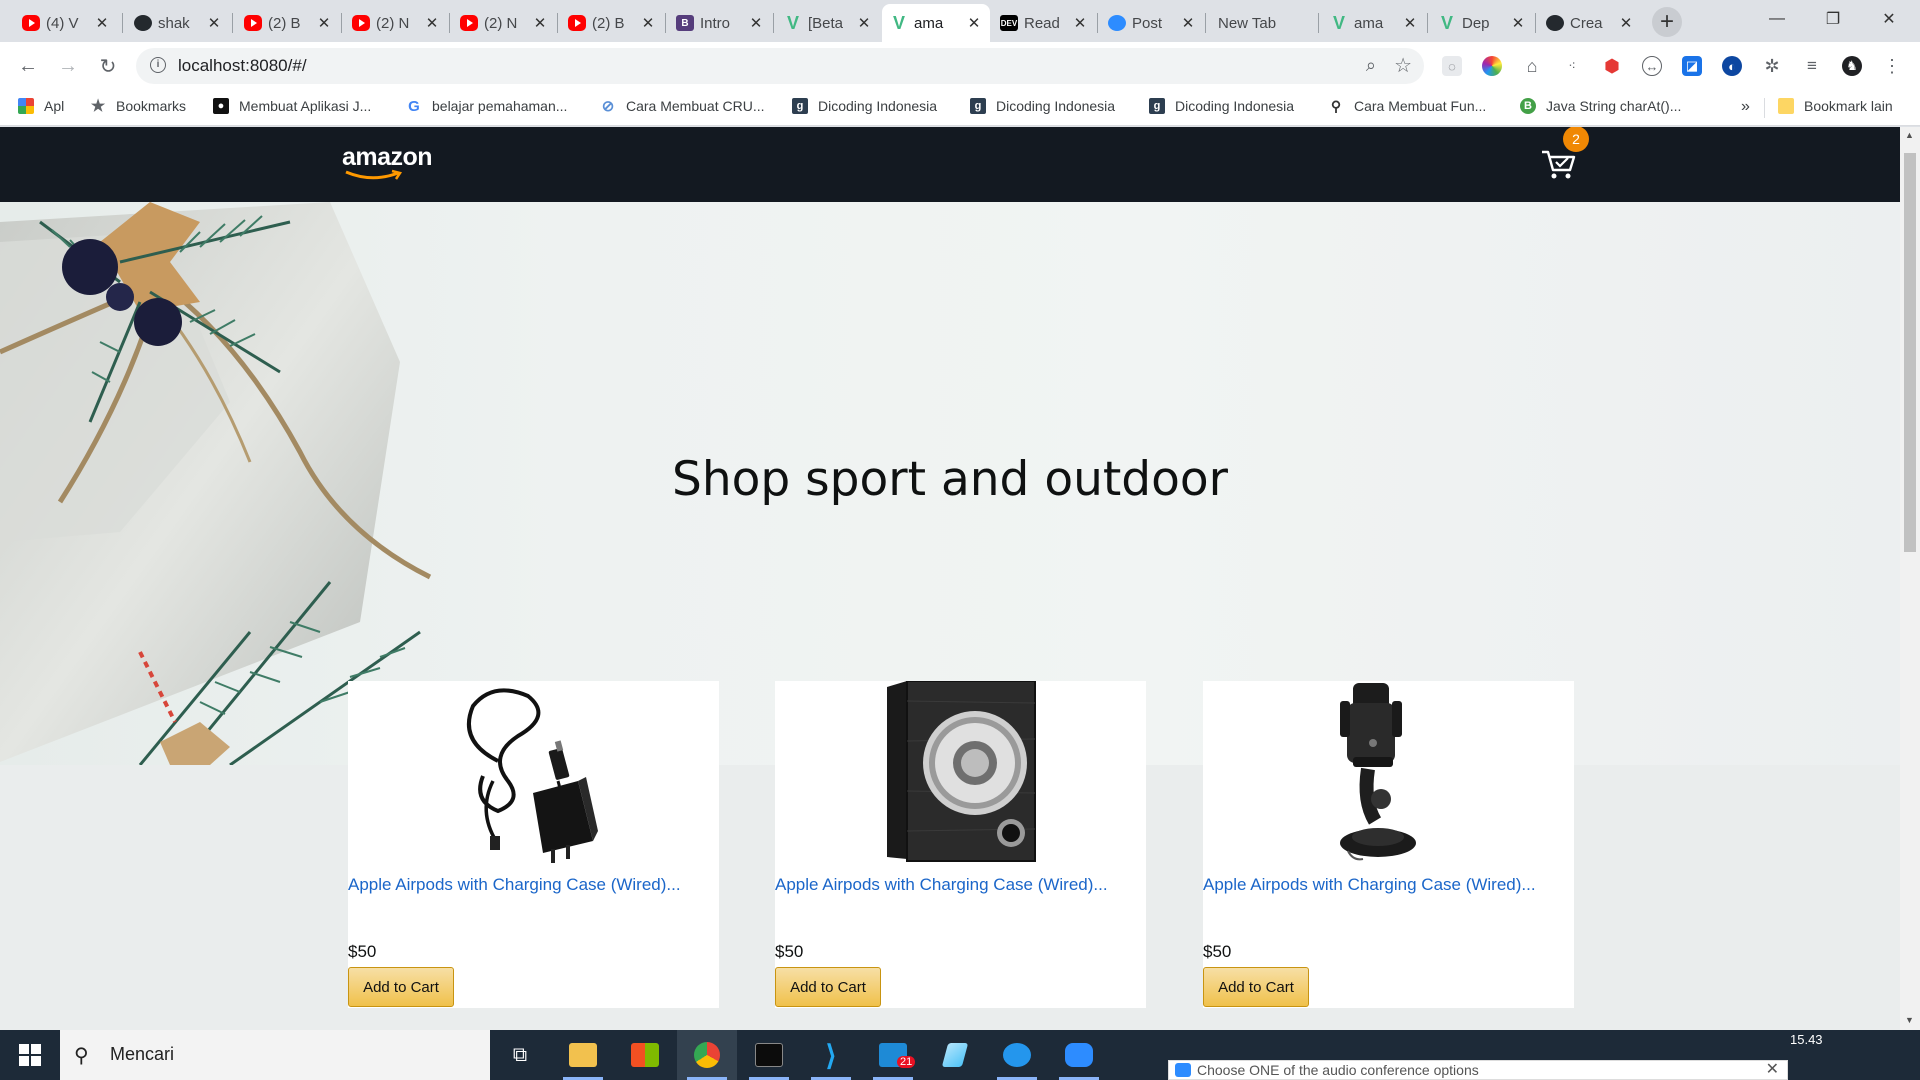  Describe the element at coordinates (1371, 65) in the screenshot. I see `zoom-icon: ⌕` at that location.